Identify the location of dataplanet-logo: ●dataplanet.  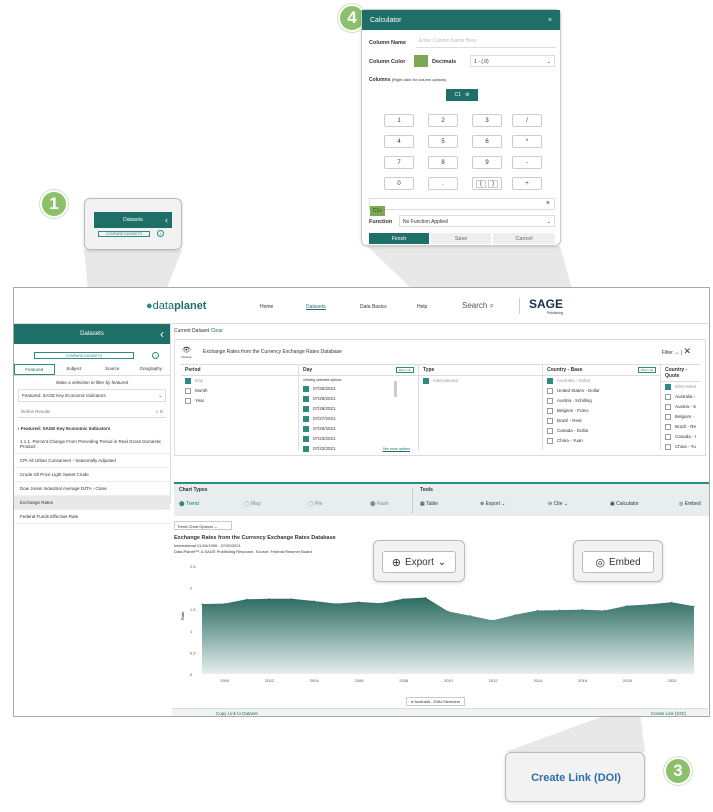
(176, 306).